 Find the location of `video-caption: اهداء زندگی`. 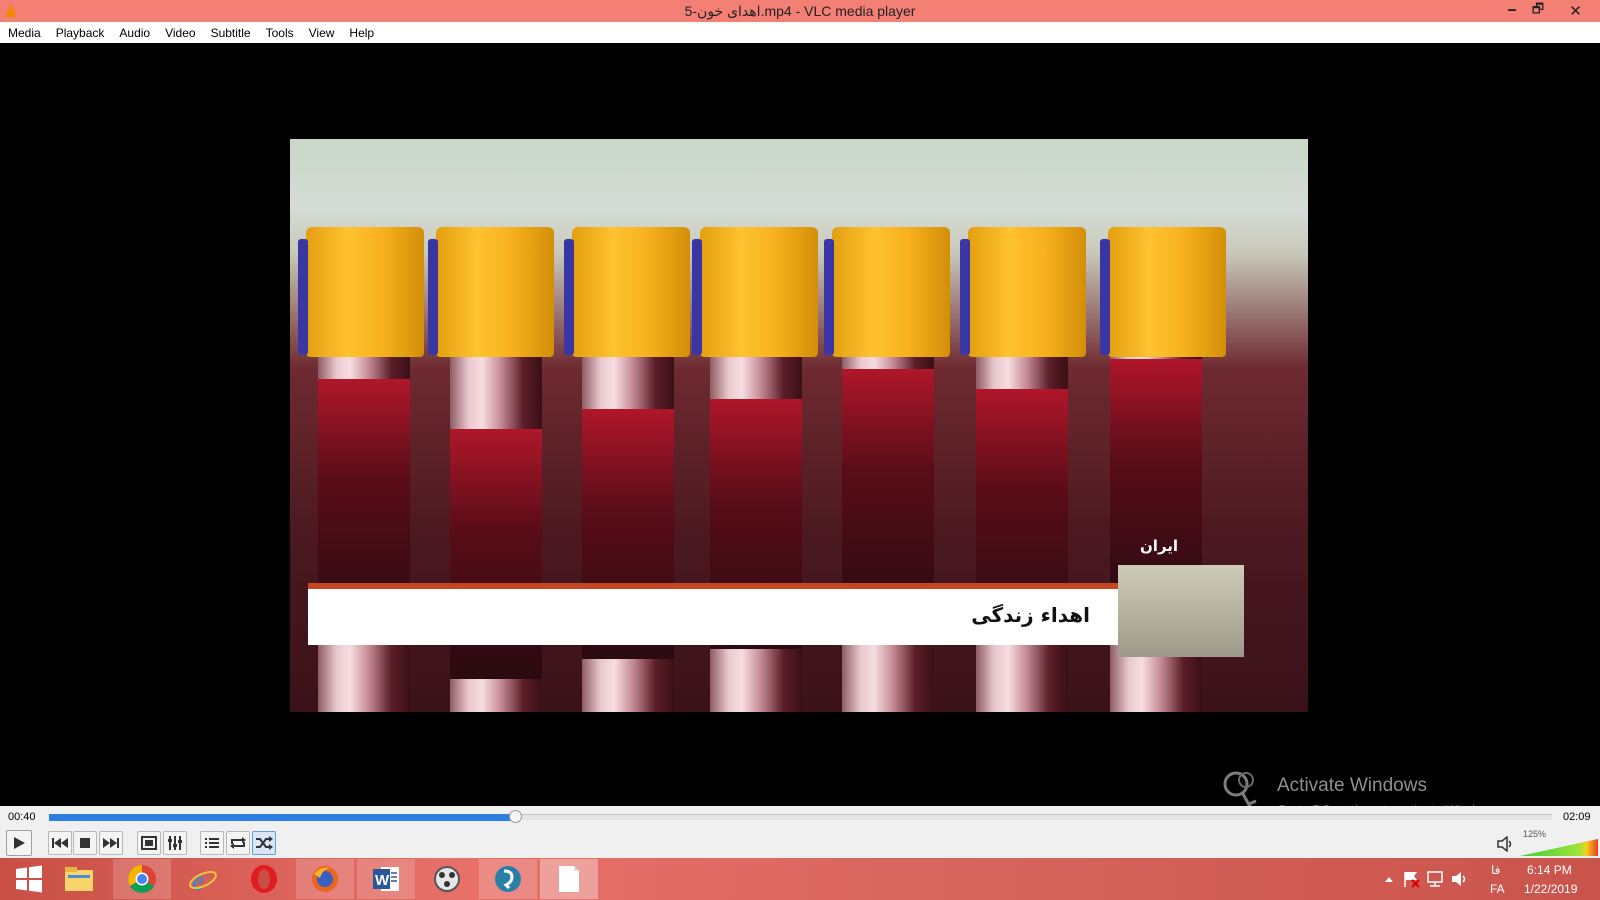

video-caption: اهداء زندگی is located at coordinates (1030, 615).